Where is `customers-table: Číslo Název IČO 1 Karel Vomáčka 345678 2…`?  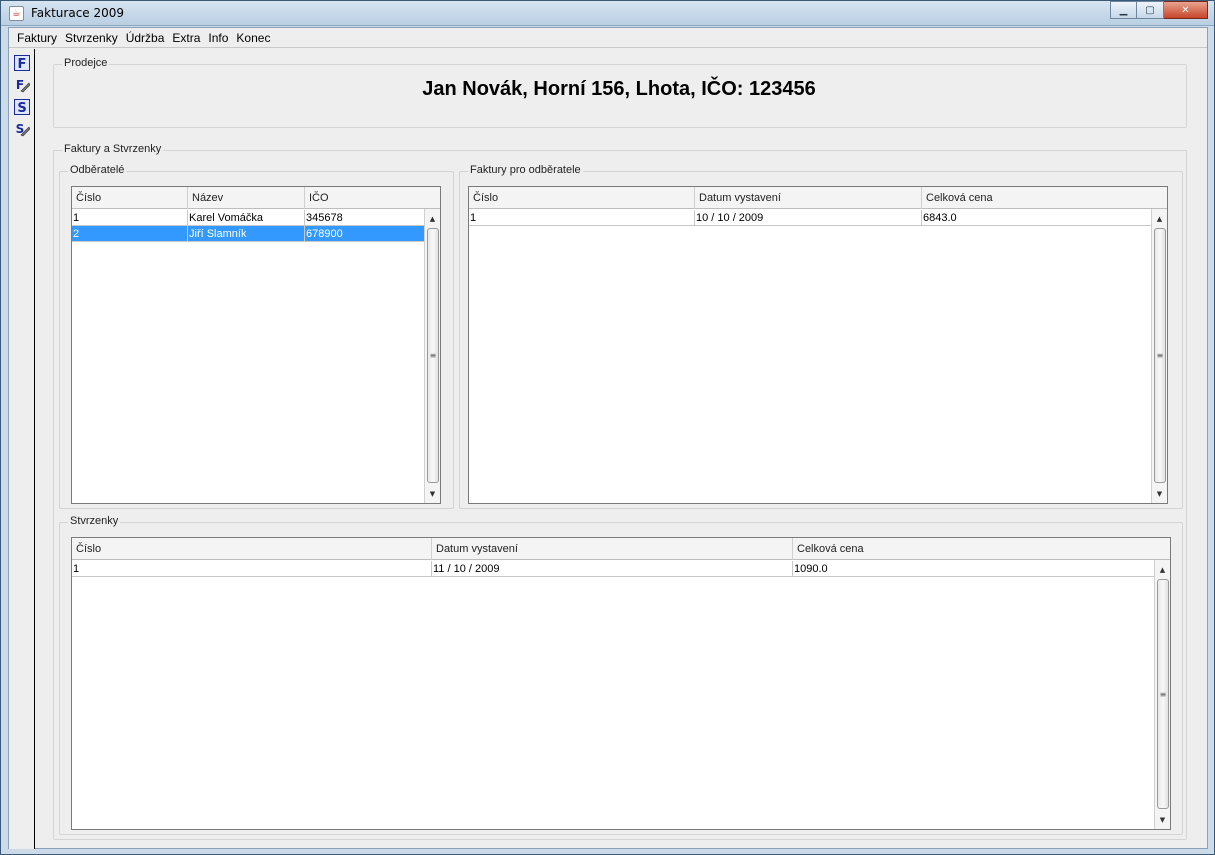
customers-table: Číslo Název IČO 1 Karel Vomáčka 345678 2… is located at coordinates (256, 345).